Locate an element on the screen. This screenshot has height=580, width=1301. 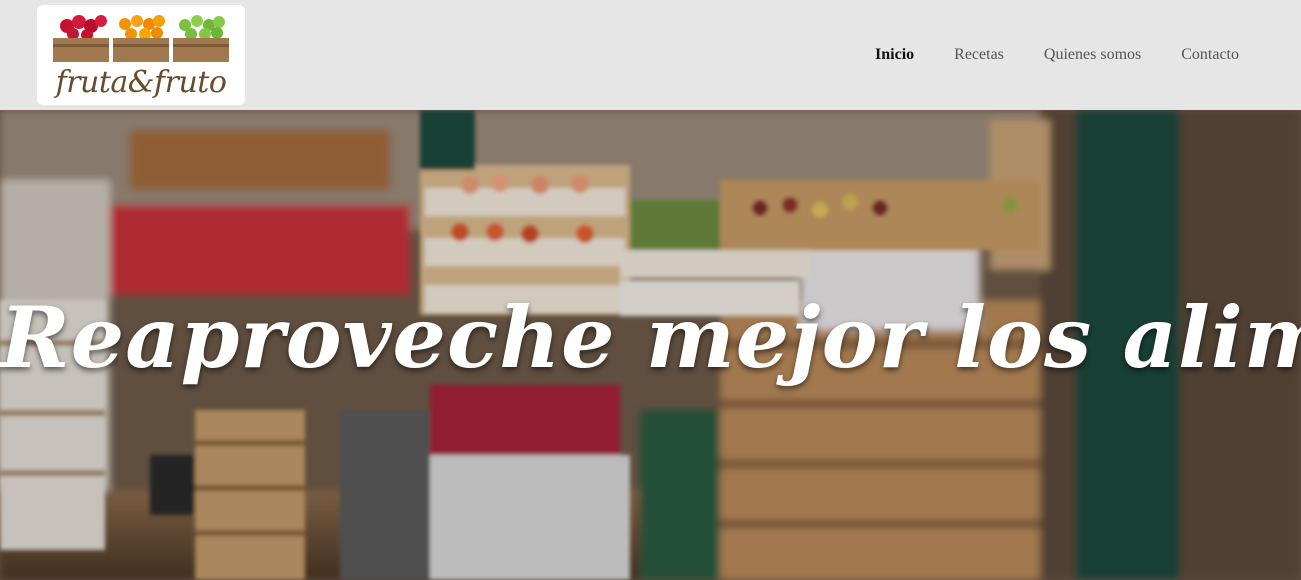
nav-item-quienes-somos: Quienes somos is located at coordinates (1092, 55).